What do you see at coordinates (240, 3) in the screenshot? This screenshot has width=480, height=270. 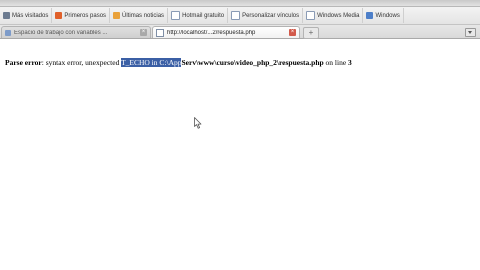 I see `window-title-bar` at bounding box center [240, 3].